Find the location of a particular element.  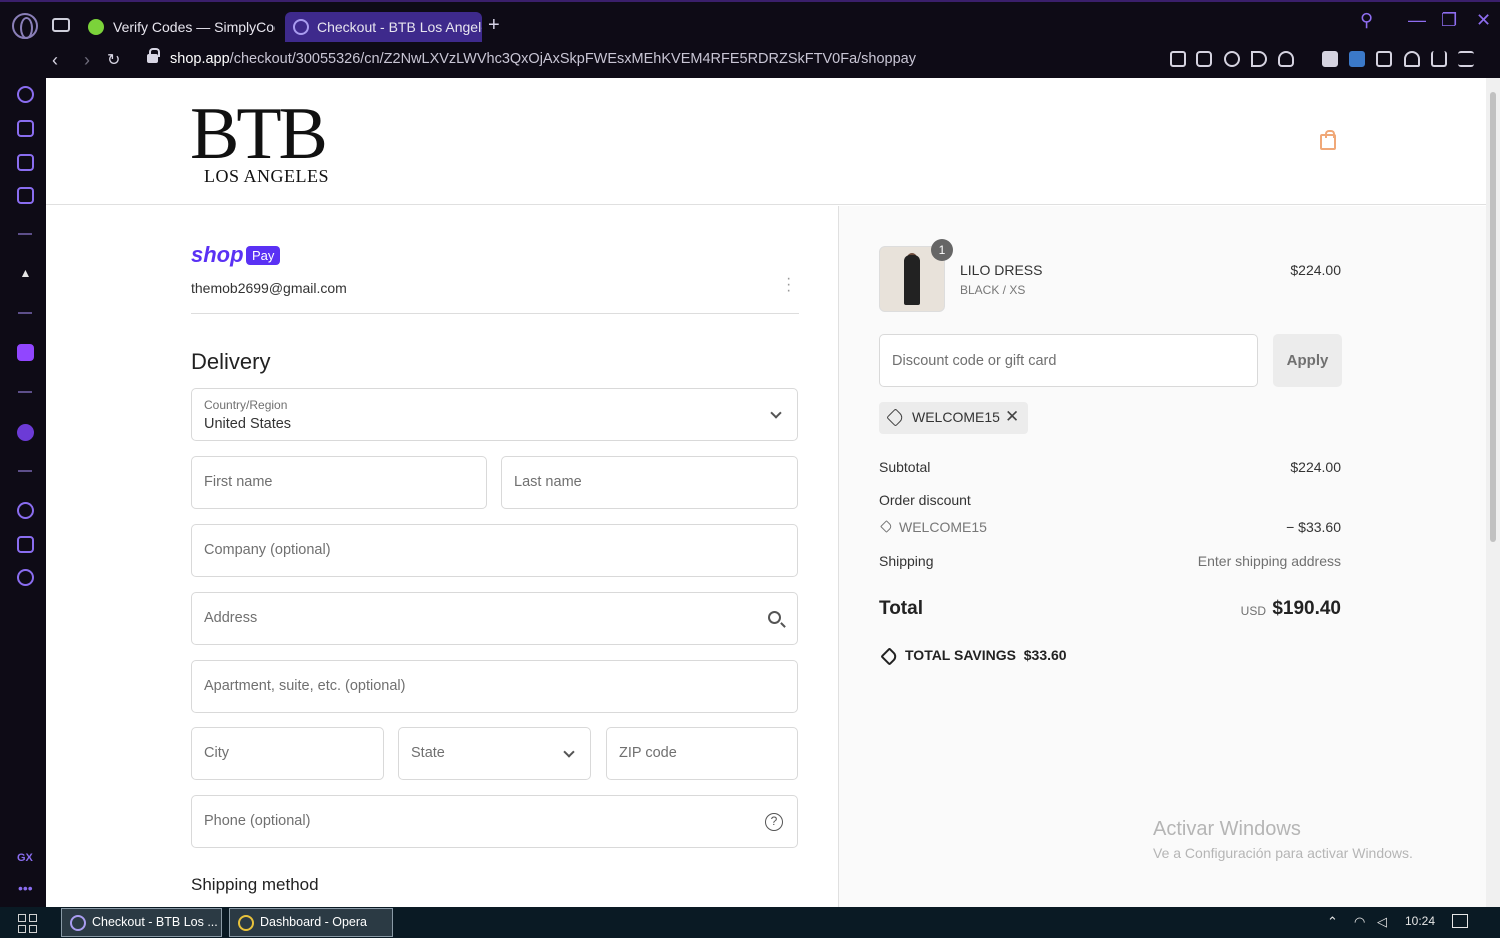

zip-field: ZIP code is located at coordinates (702, 753).